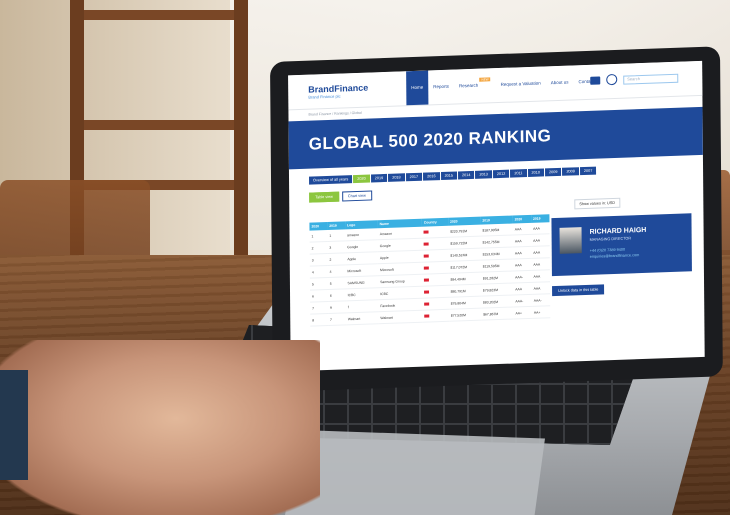 The width and height of the screenshot is (730, 515). I want to click on filter-year: 2014, so click(466, 175).